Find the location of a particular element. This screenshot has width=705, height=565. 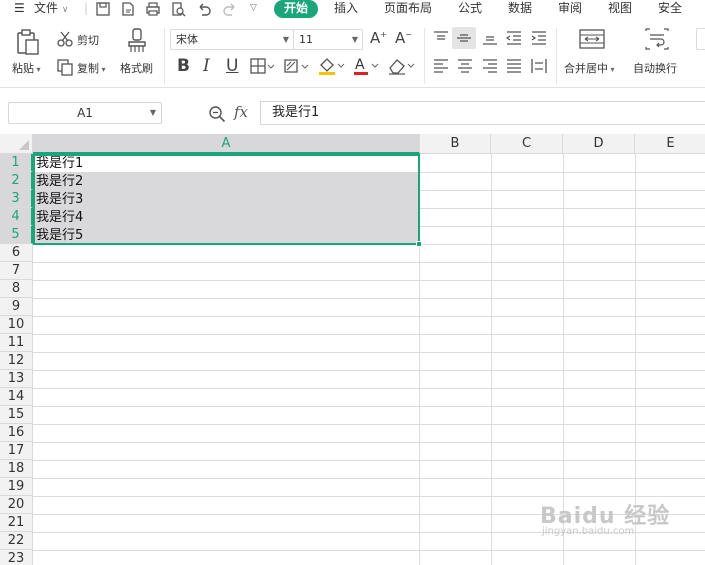

customize-quick-access-icon: ▽ is located at coordinates (253, 9).